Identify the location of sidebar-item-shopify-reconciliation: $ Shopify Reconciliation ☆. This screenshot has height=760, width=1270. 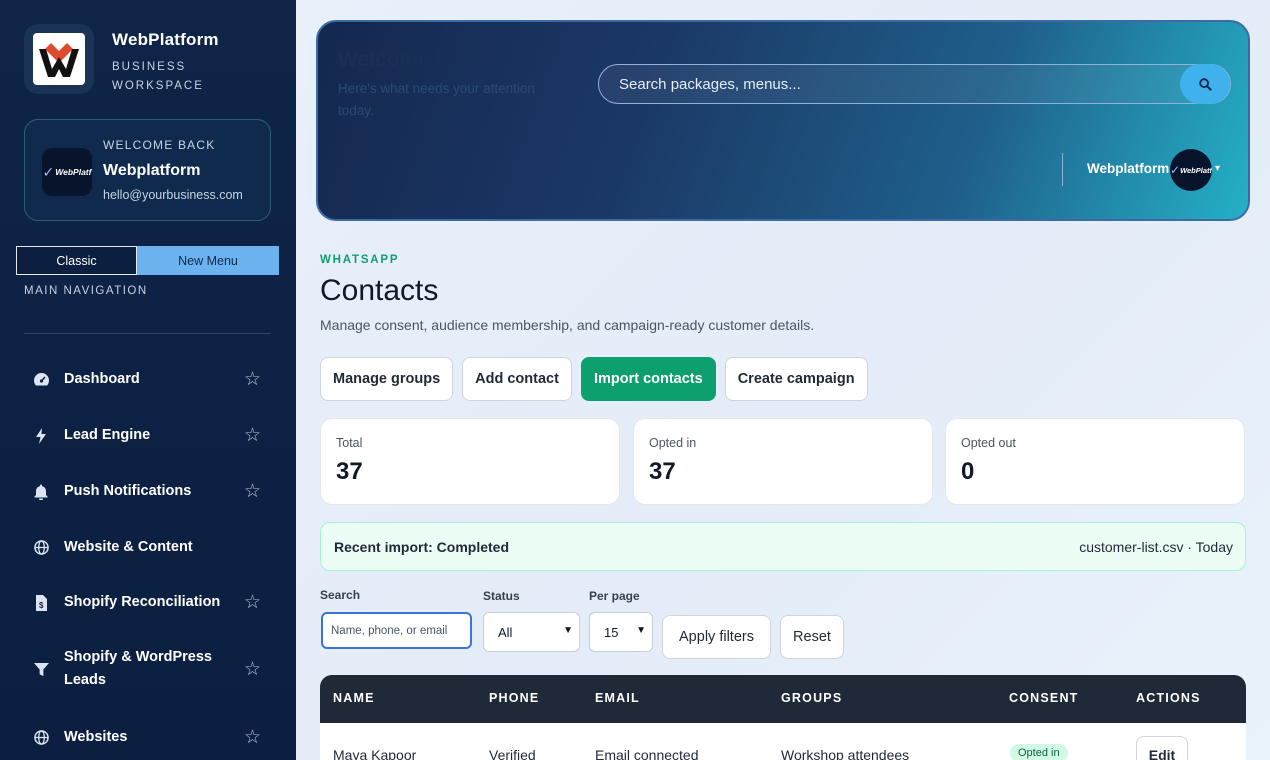
(147, 602).